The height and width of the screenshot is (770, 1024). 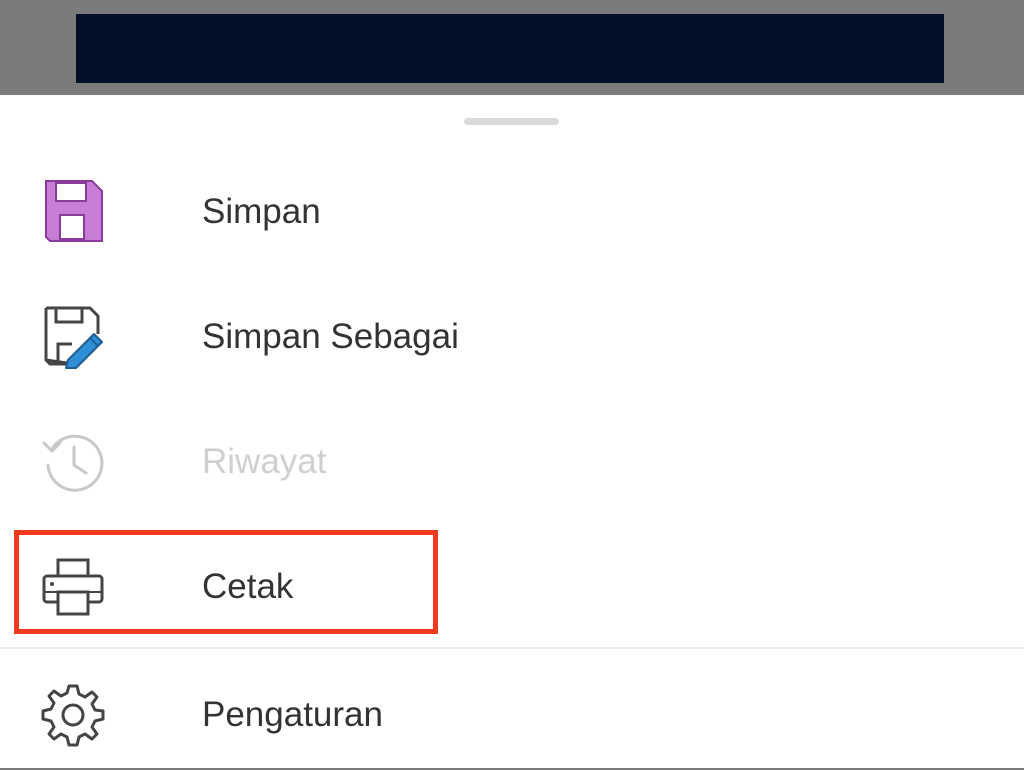 What do you see at coordinates (73, 337) in the screenshot?
I see `save-as-pencil-icon` at bounding box center [73, 337].